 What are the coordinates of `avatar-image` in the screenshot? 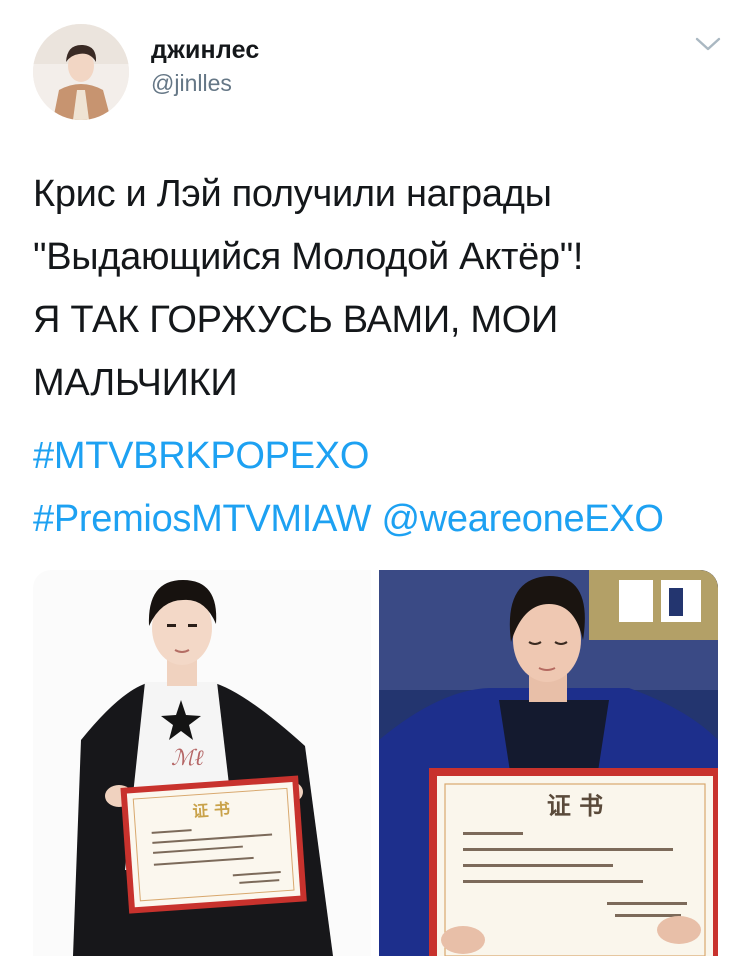 It's located at (81, 72).